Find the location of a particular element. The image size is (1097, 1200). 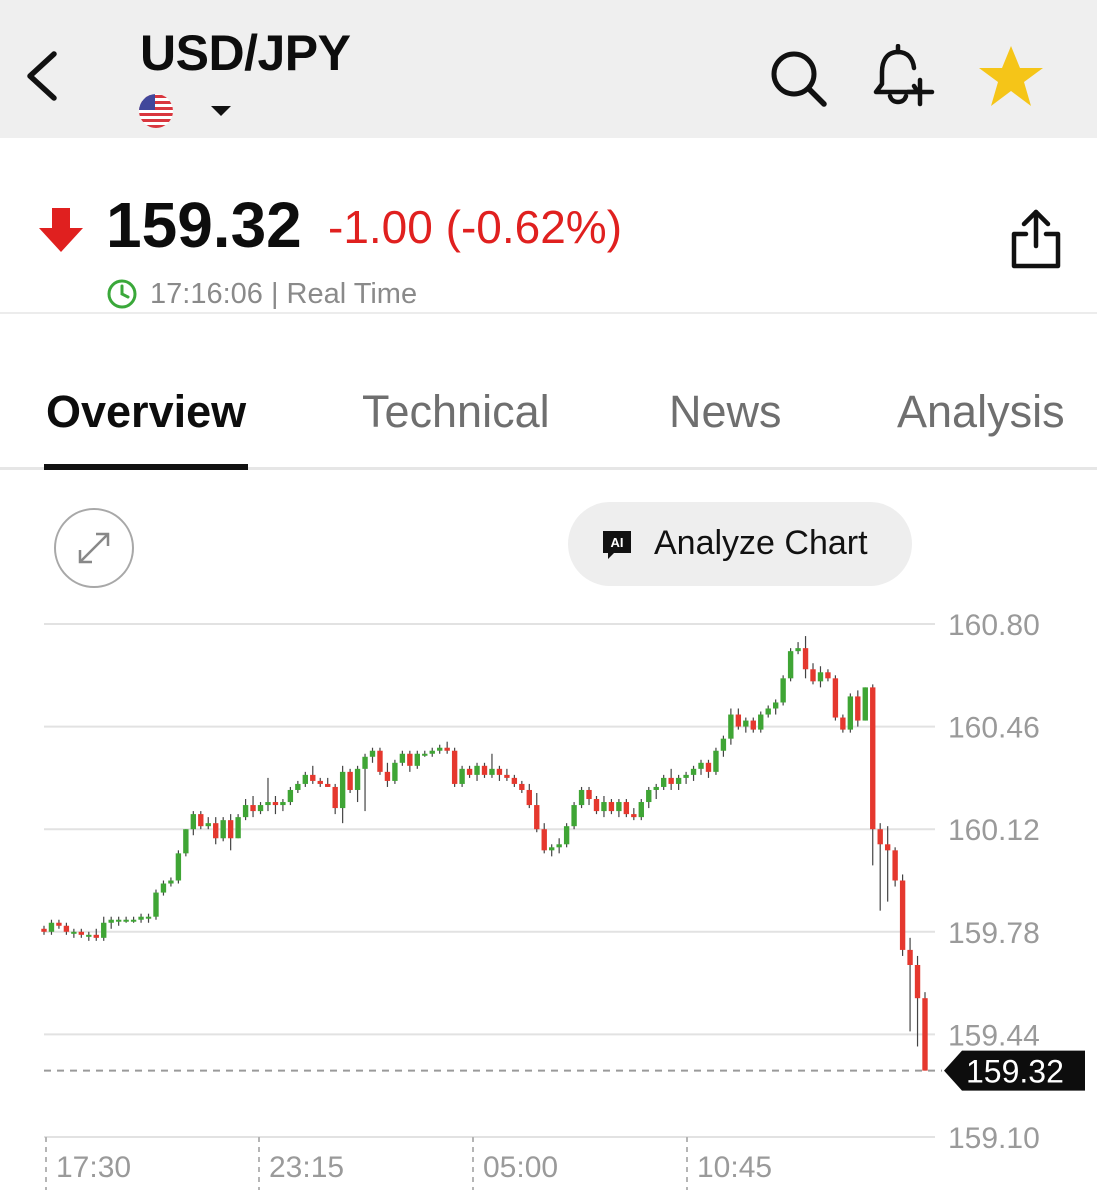

y-tick-label: 160.12 is located at coordinates (994, 830).